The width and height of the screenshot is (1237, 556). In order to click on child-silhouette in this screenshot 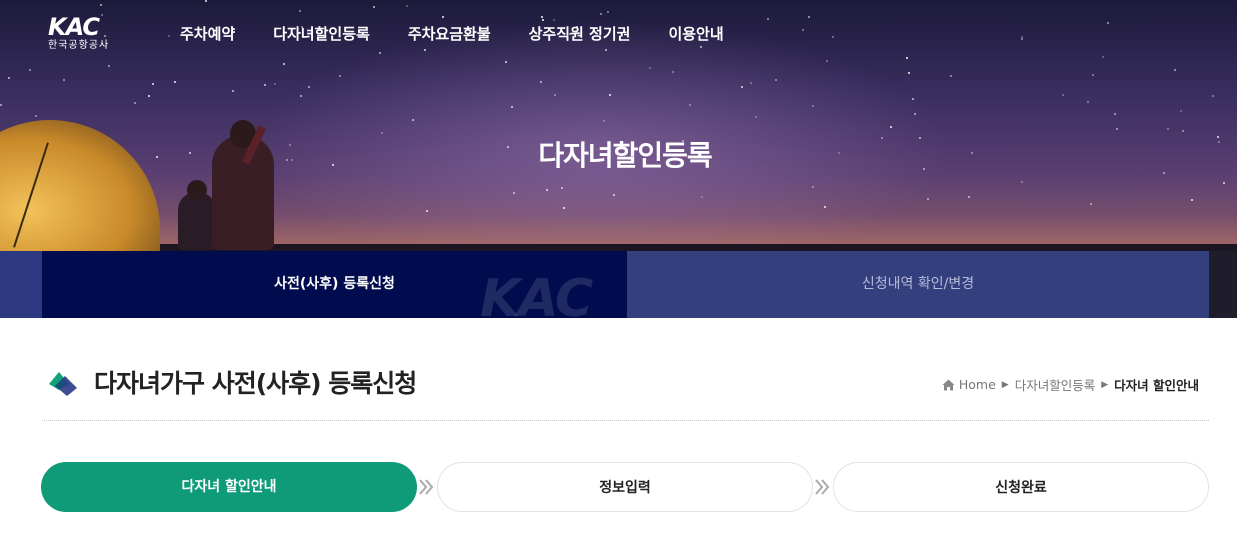, I will do `click(197, 221)`.